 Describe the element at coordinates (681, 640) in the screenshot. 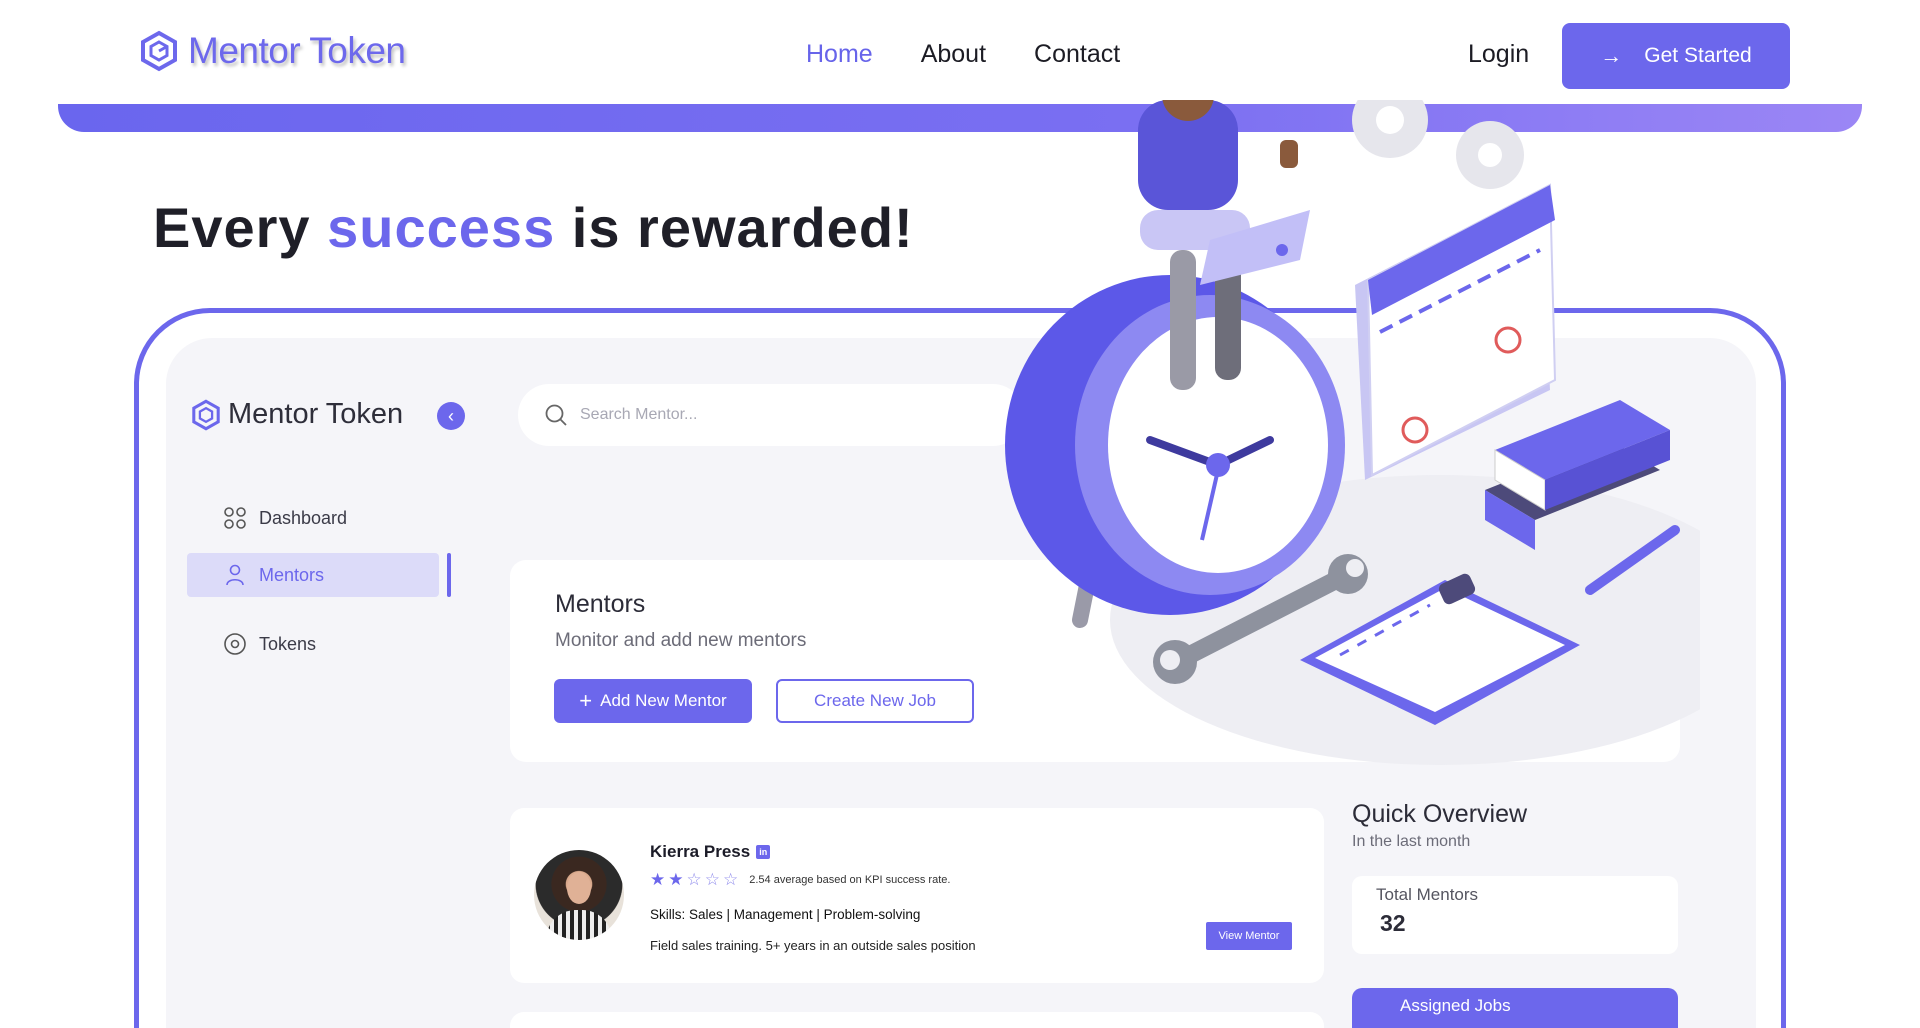

I see `mentors-subtitle: Monitor and add new mentors` at that location.